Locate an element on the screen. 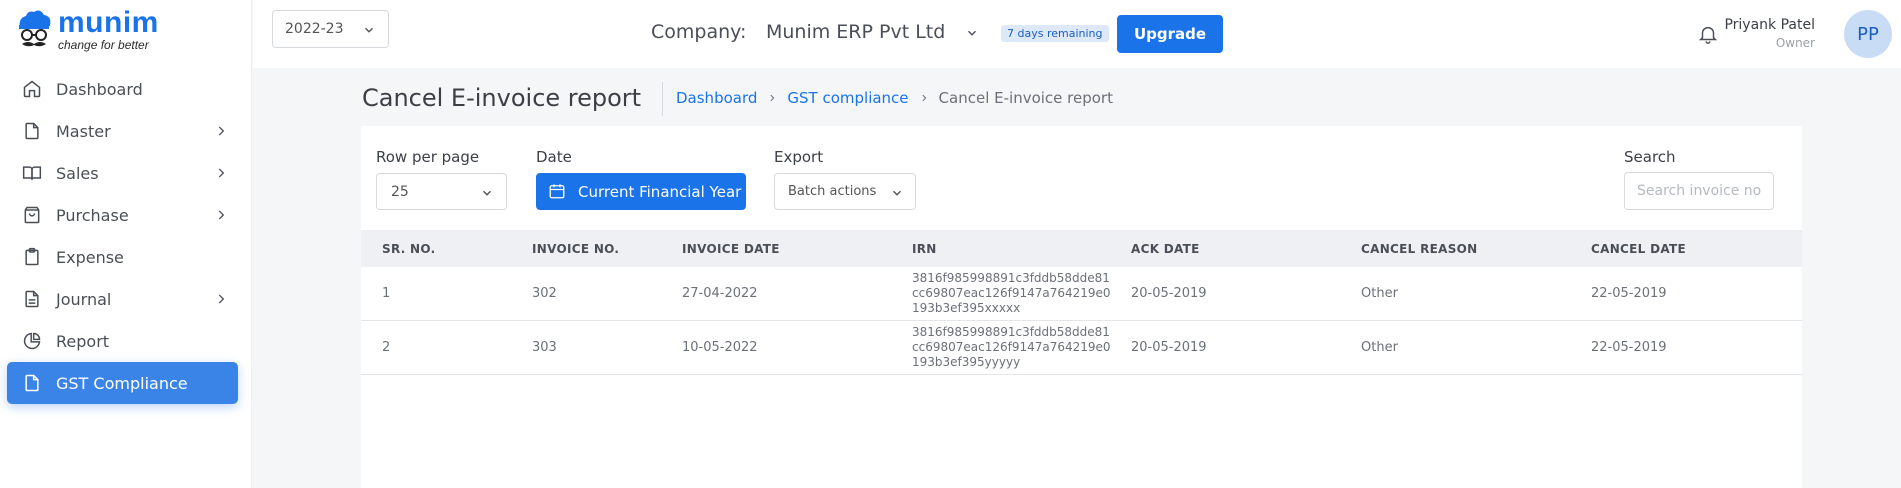 This screenshot has height=488, width=1901. company-selector: Munim ERP Pvt Ltd is located at coordinates (855, 32).